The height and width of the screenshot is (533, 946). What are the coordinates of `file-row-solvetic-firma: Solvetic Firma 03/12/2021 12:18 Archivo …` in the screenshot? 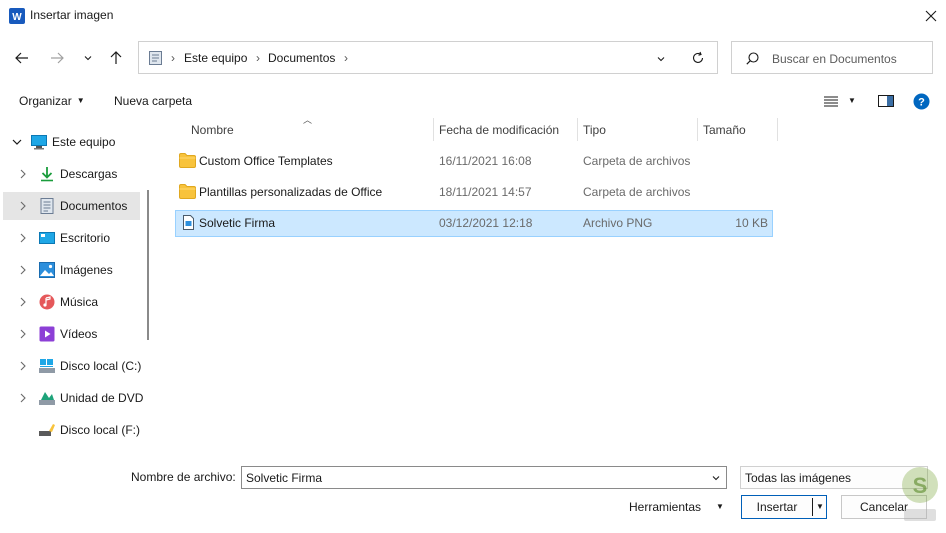 It's located at (474, 223).